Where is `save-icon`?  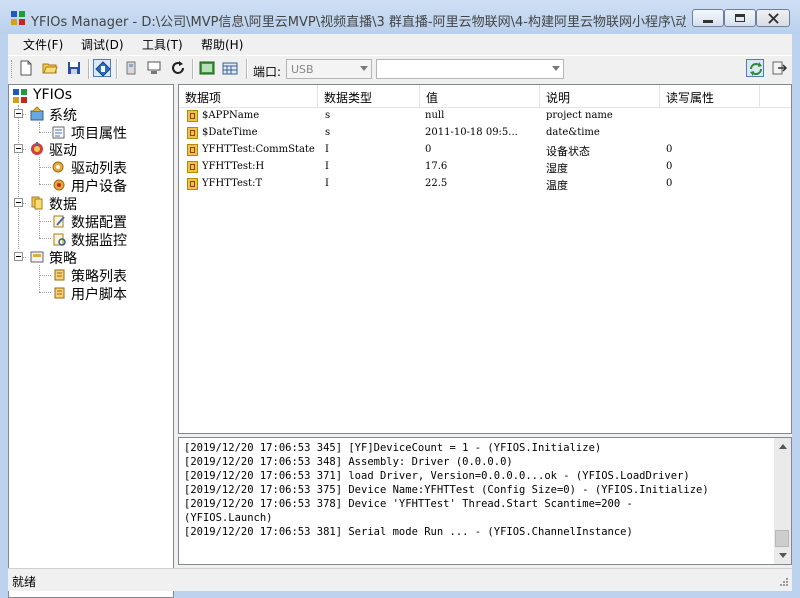 save-icon is located at coordinates (74, 68).